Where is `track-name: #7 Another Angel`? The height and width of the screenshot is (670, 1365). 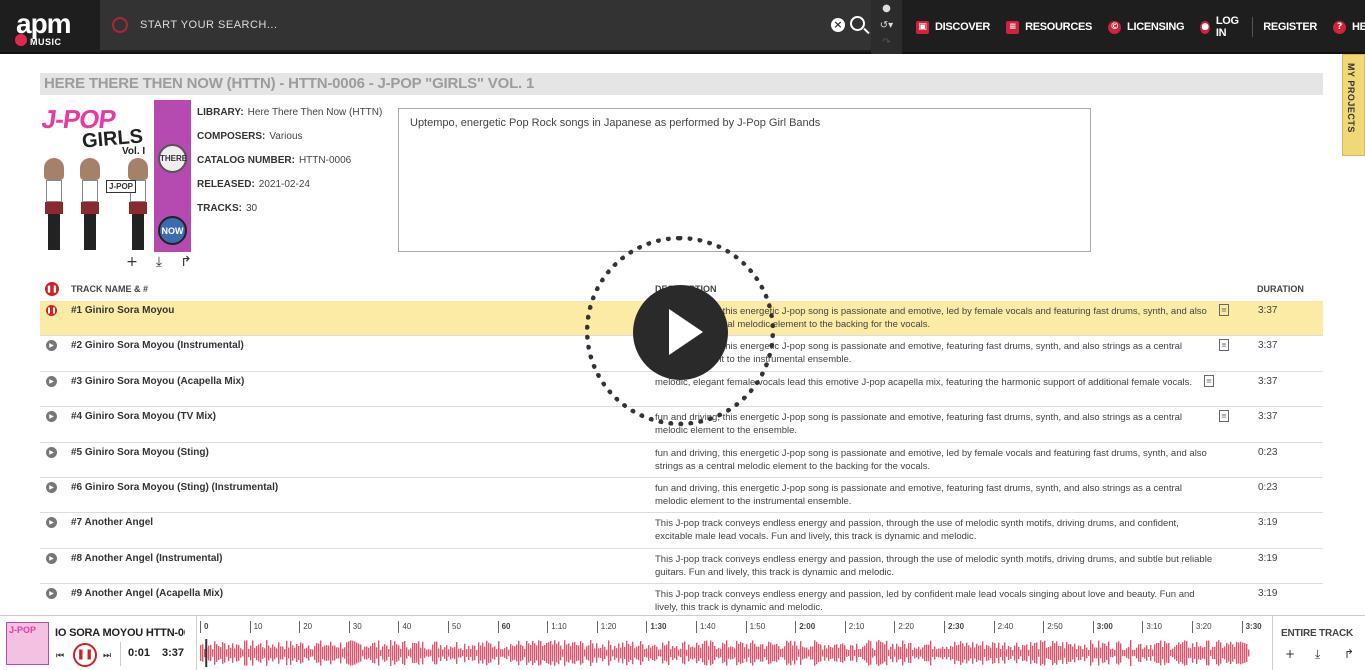
track-name: #7 Another Angel is located at coordinates (112, 522).